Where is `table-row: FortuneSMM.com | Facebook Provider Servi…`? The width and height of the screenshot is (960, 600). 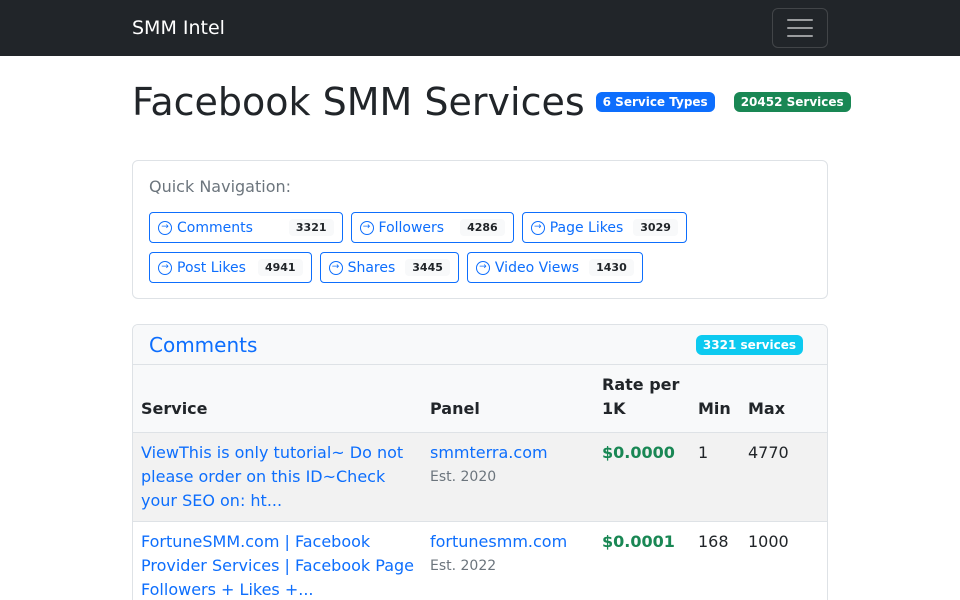 table-row: FortuneSMM.com | Facebook Provider Servi… is located at coordinates (480, 561).